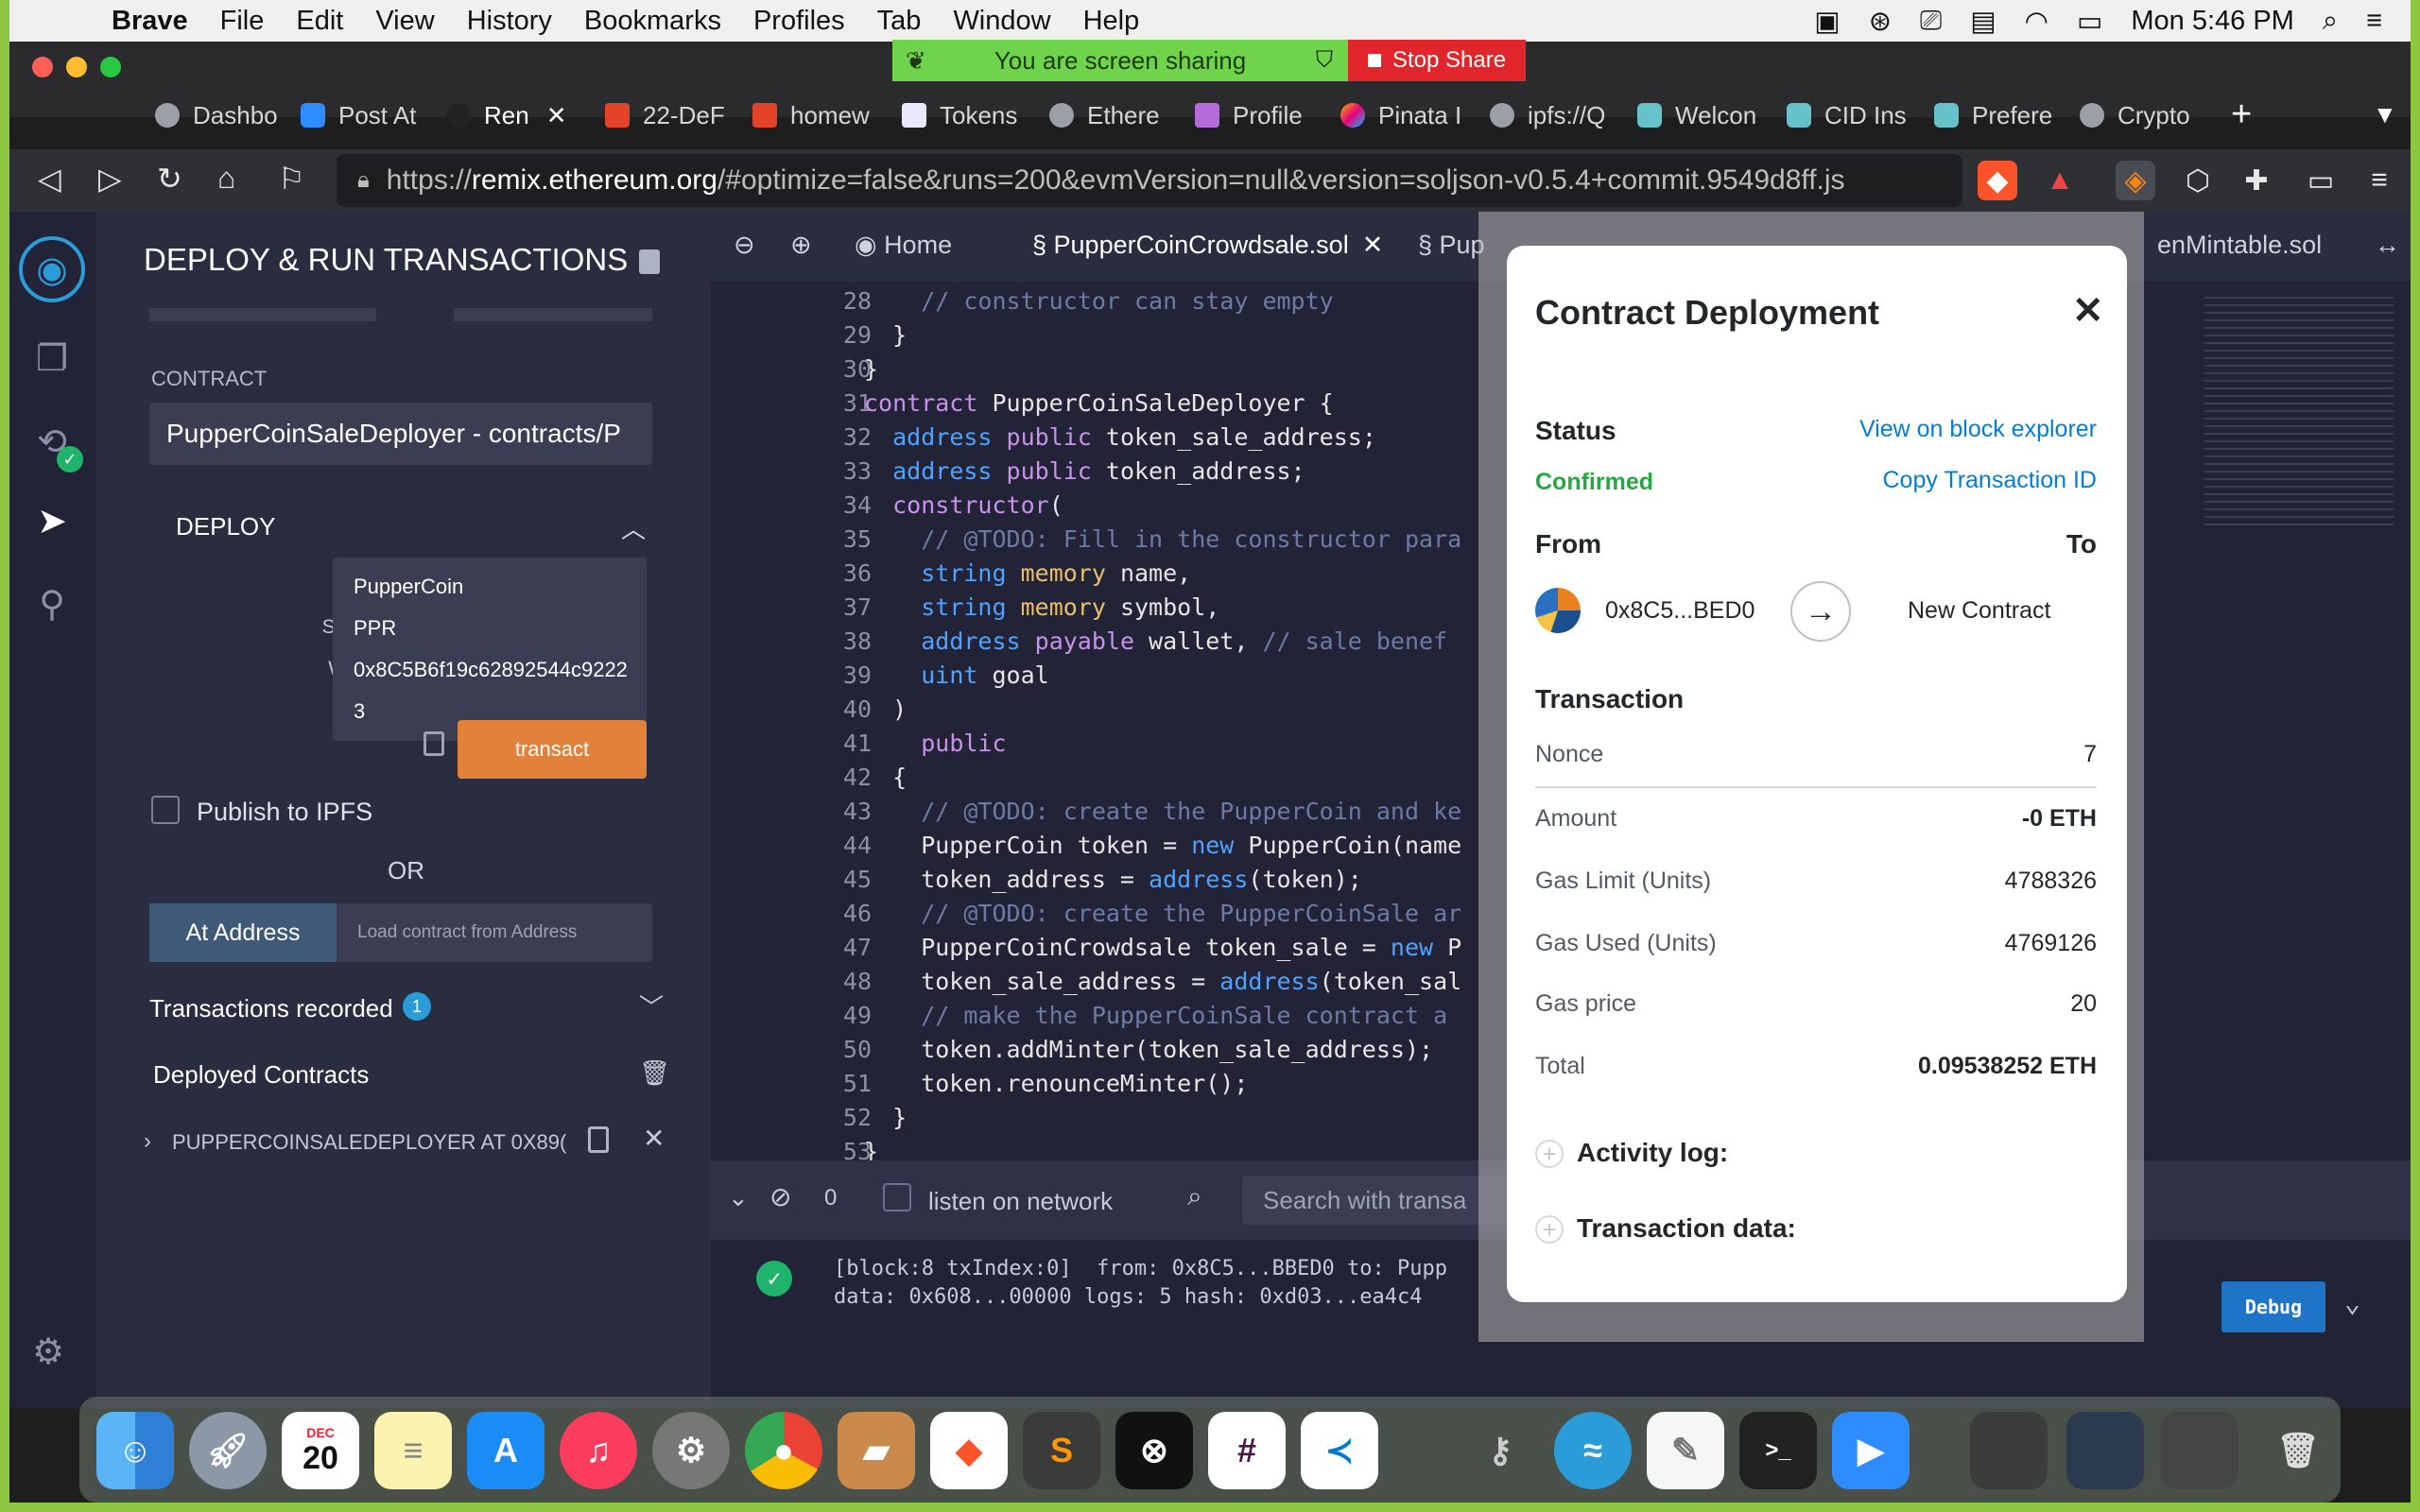 The height and width of the screenshot is (1512, 2420). What do you see at coordinates (1115, 115) in the screenshot?
I see `tab-ethereum: Ethere` at bounding box center [1115, 115].